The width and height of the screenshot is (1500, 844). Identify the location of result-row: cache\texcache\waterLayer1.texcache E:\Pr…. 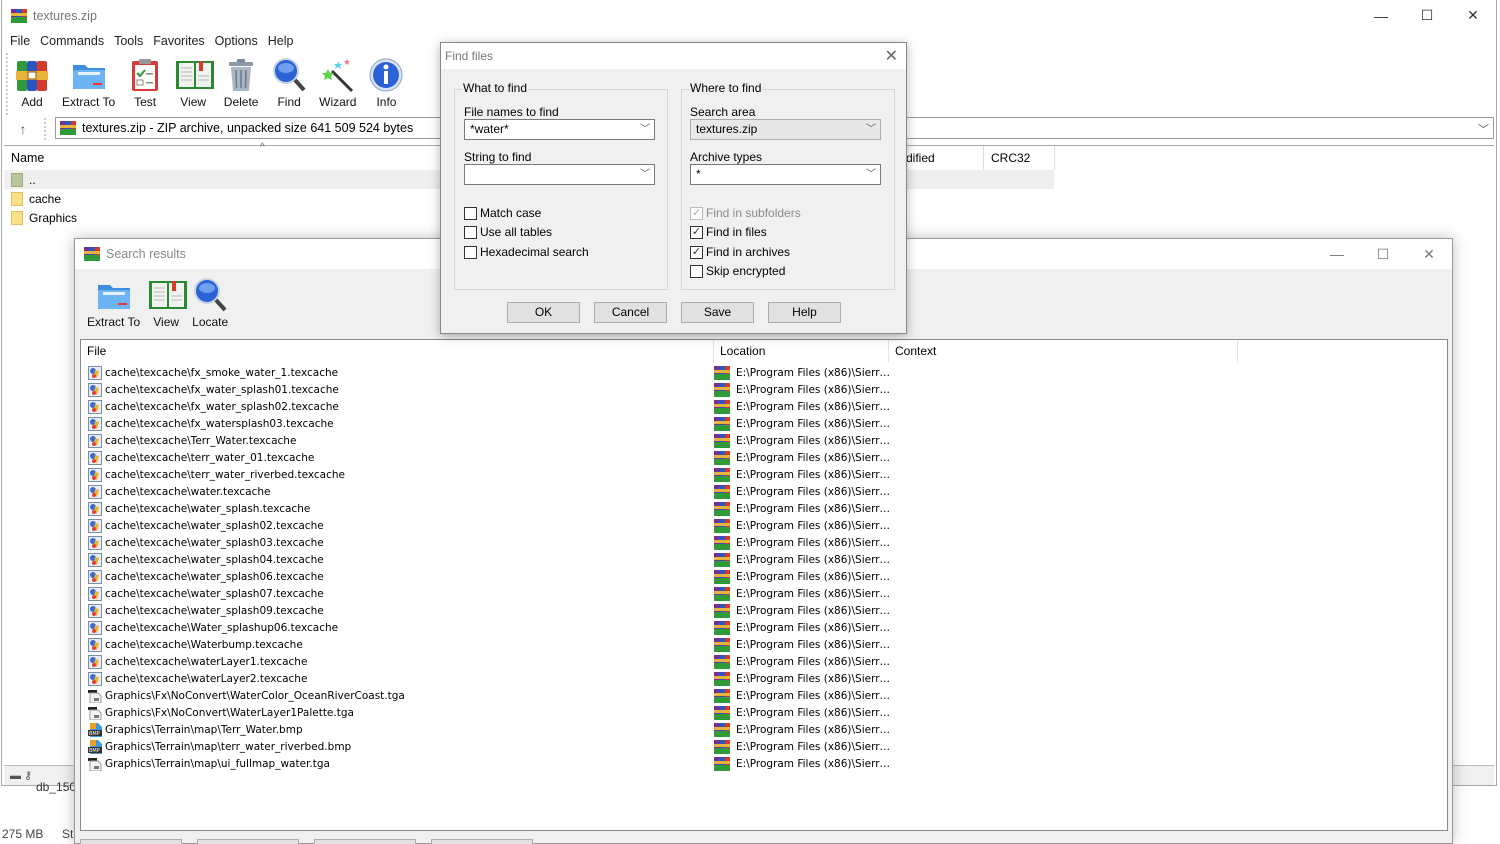
(764, 661).